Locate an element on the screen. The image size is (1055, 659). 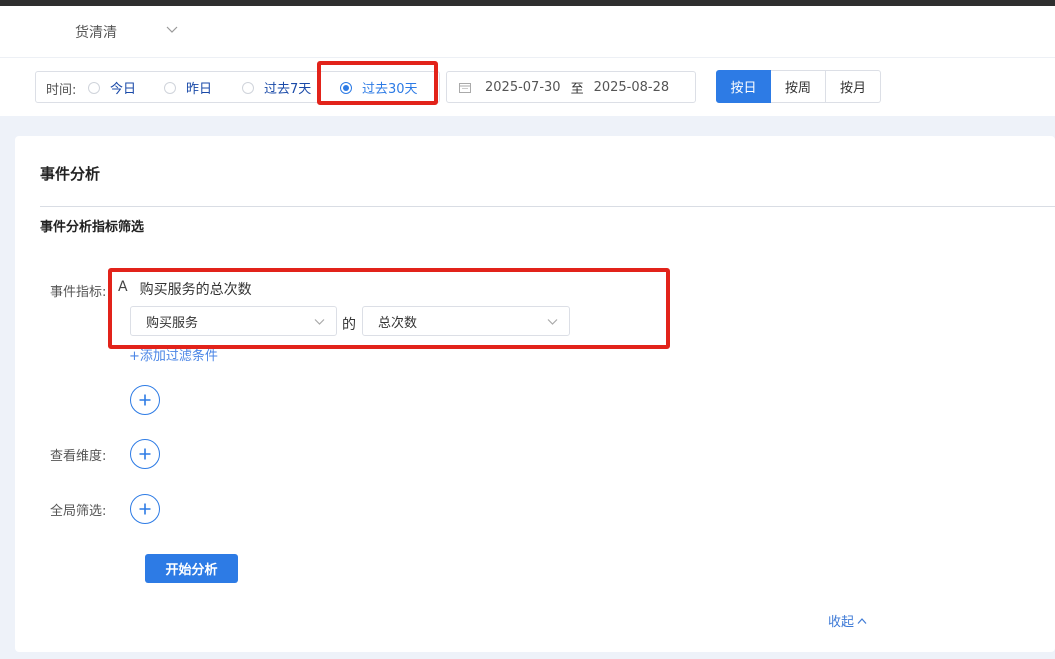
metric-header: A 购买服务的总次数 is located at coordinates (185, 289).